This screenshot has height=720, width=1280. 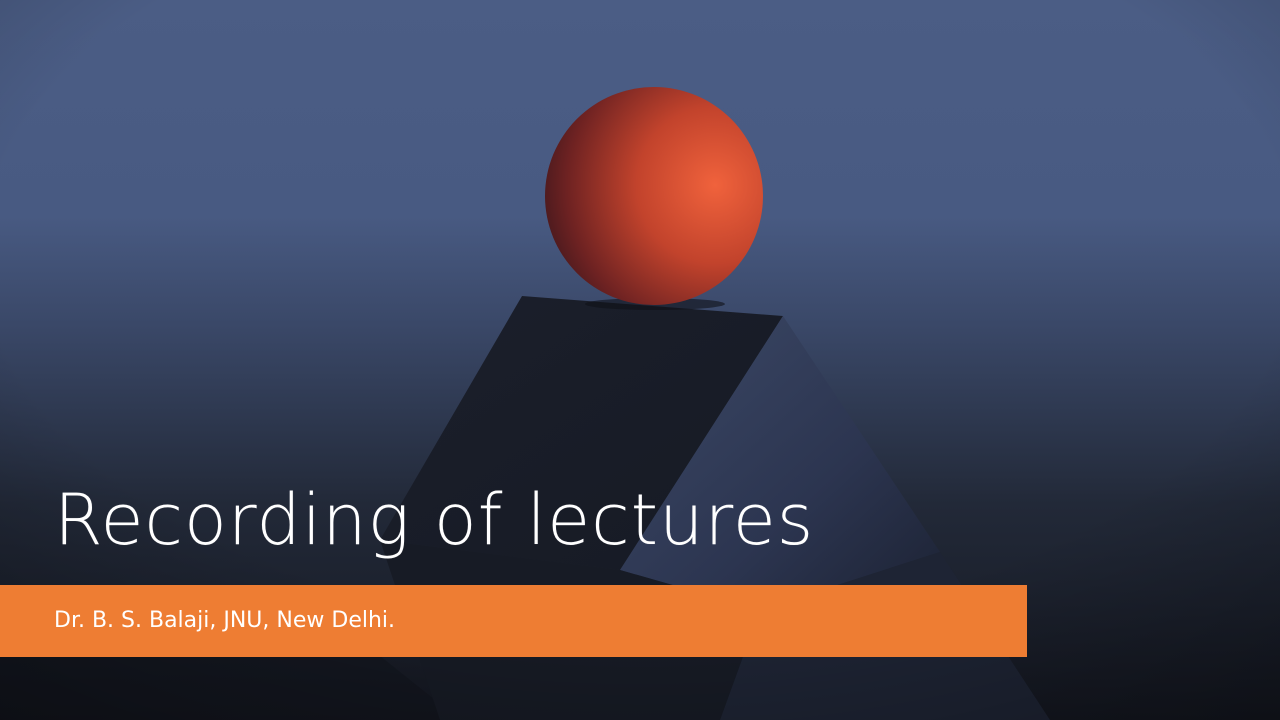 What do you see at coordinates (513, 621) in the screenshot?
I see `subtitle-bar: Dr. B. S. Balaji, JNU, New Delhi.` at bounding box center [513, 621].